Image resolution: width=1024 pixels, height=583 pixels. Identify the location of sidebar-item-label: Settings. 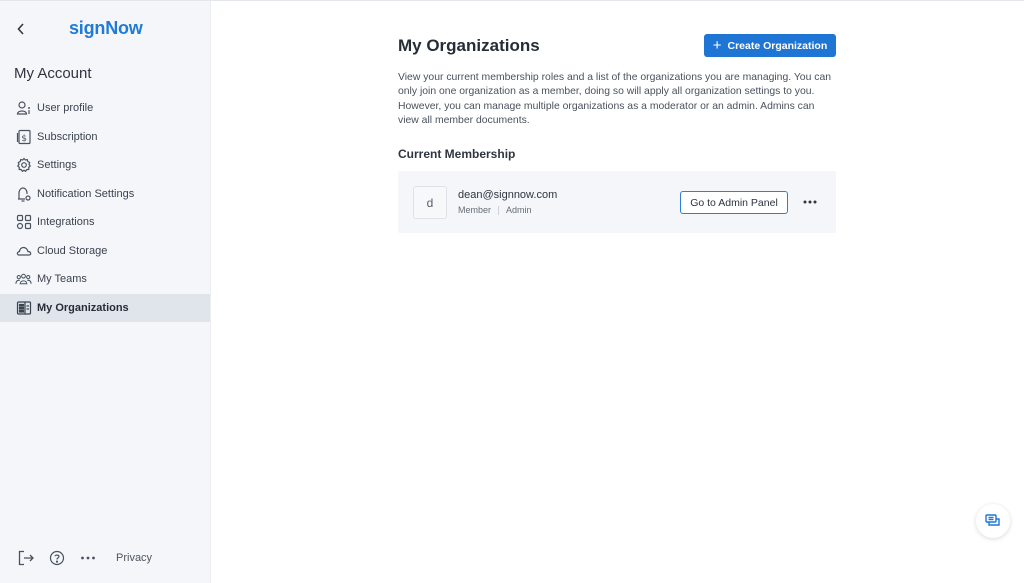
(57, 165).